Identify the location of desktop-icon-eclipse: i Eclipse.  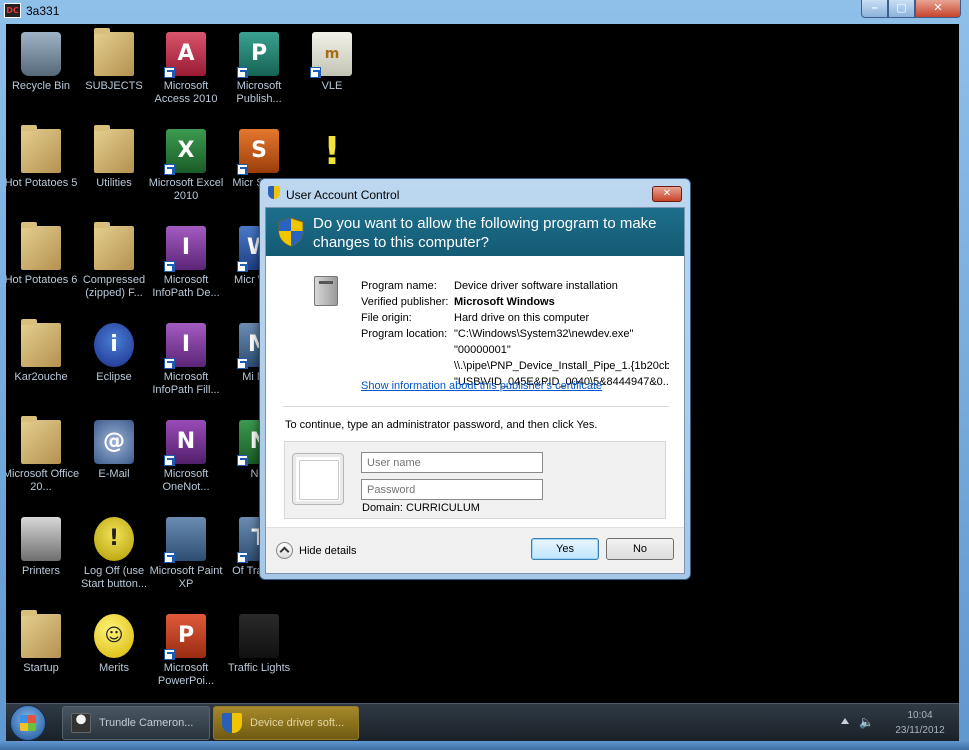
(114, 353).